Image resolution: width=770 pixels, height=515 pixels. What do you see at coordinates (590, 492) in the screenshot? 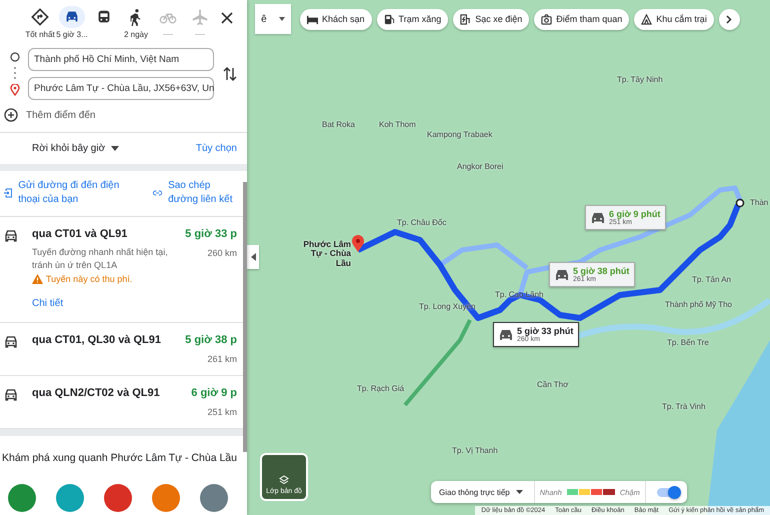
I see `traffic-color-scale` at bounding box center [590, 492].